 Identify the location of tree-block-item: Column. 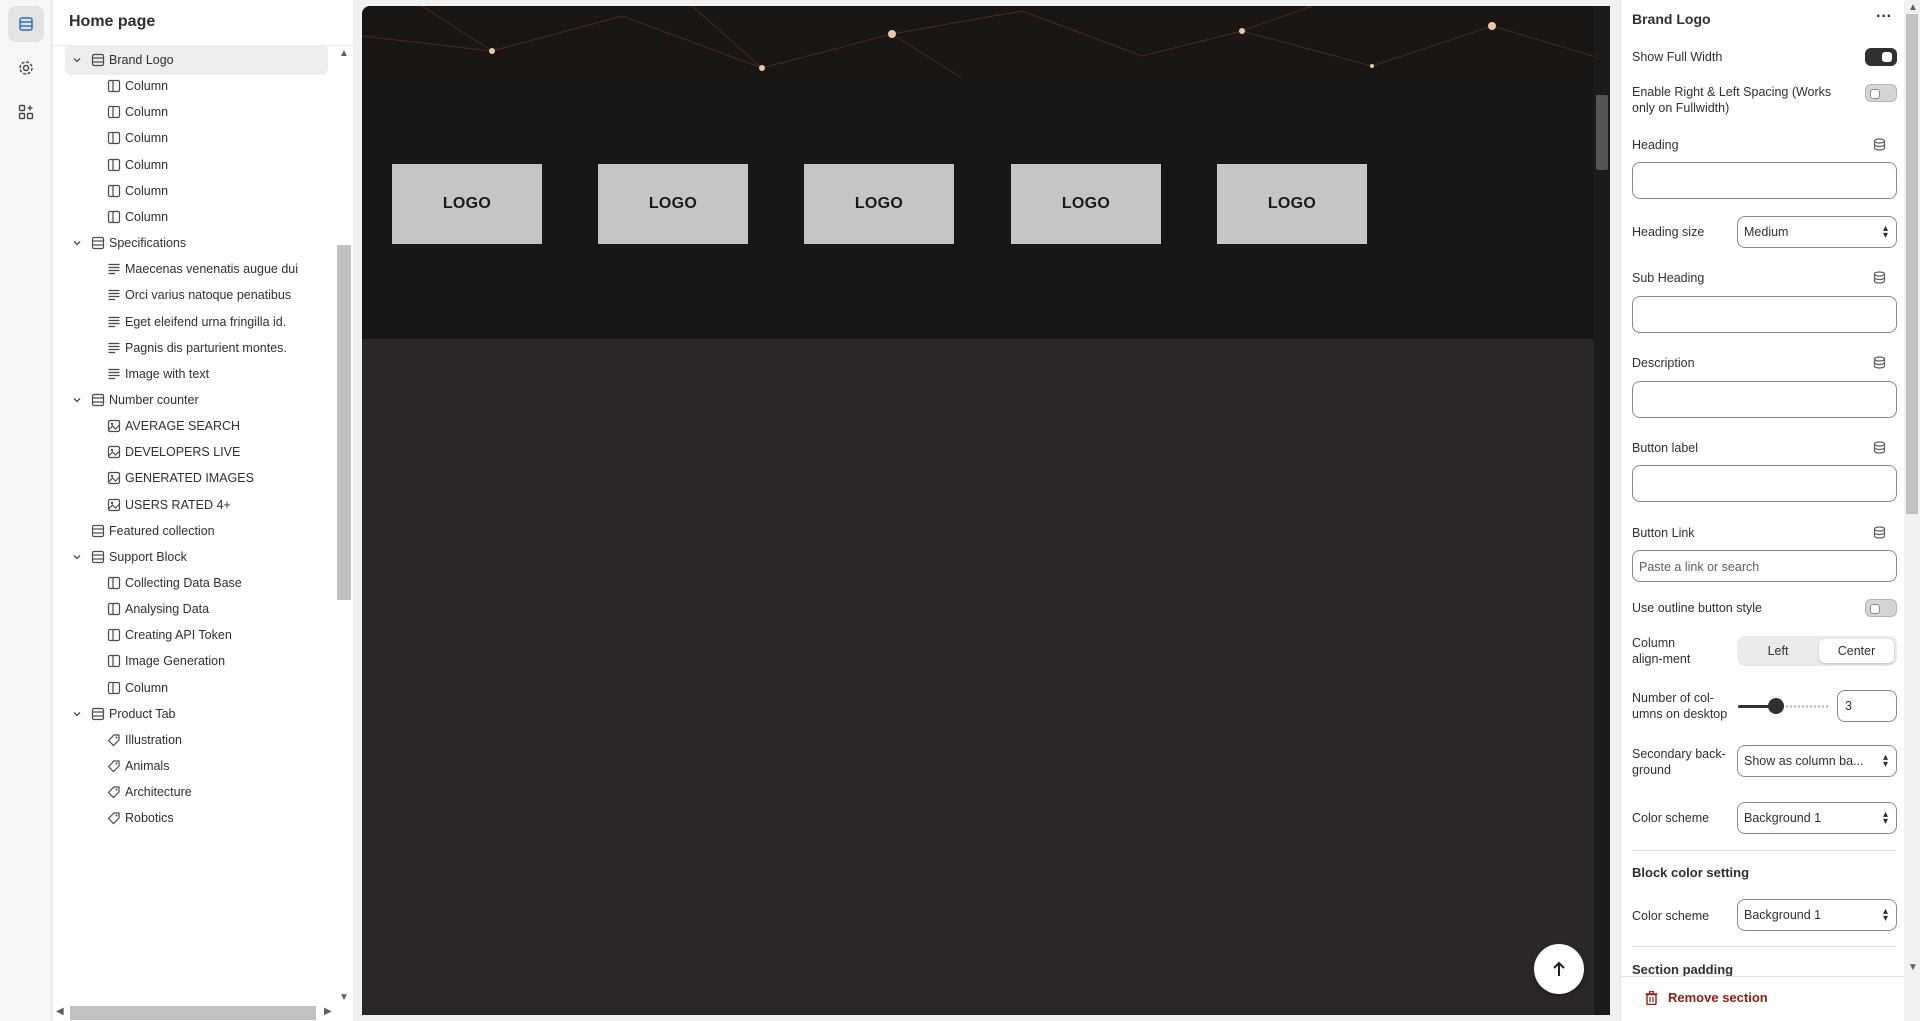
(196, 138).